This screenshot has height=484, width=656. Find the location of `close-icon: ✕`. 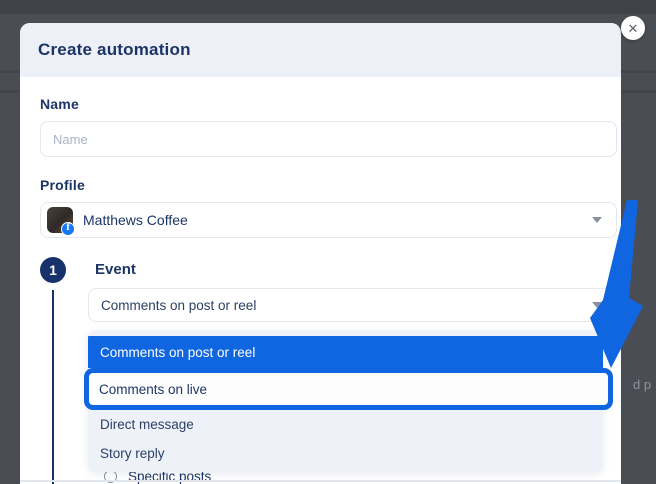

close-icon: ✕ is located at coordinates (633, 28).